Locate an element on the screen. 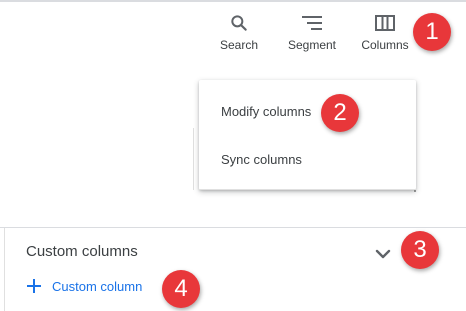  menu-item-label: Modify columns is located at coordinates (266, 111).